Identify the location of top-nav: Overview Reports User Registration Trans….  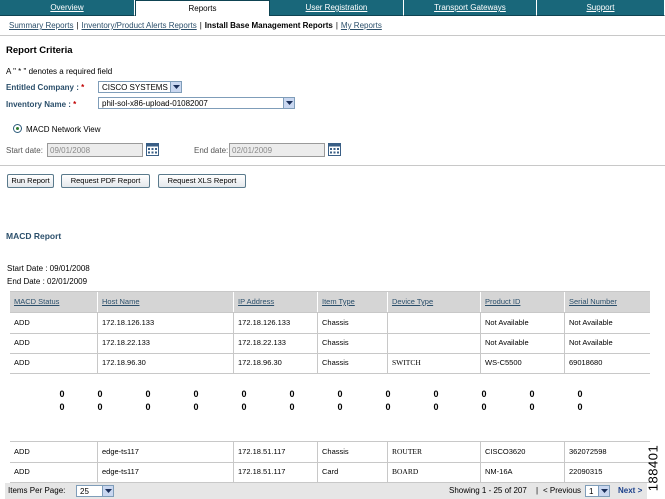
(332, 8).